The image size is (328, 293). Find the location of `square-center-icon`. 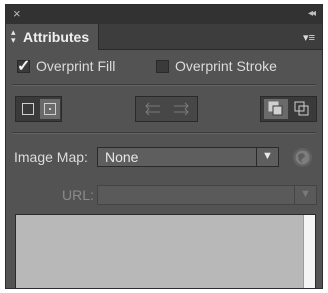

square-center-icon is located at coordinates (50, 109).